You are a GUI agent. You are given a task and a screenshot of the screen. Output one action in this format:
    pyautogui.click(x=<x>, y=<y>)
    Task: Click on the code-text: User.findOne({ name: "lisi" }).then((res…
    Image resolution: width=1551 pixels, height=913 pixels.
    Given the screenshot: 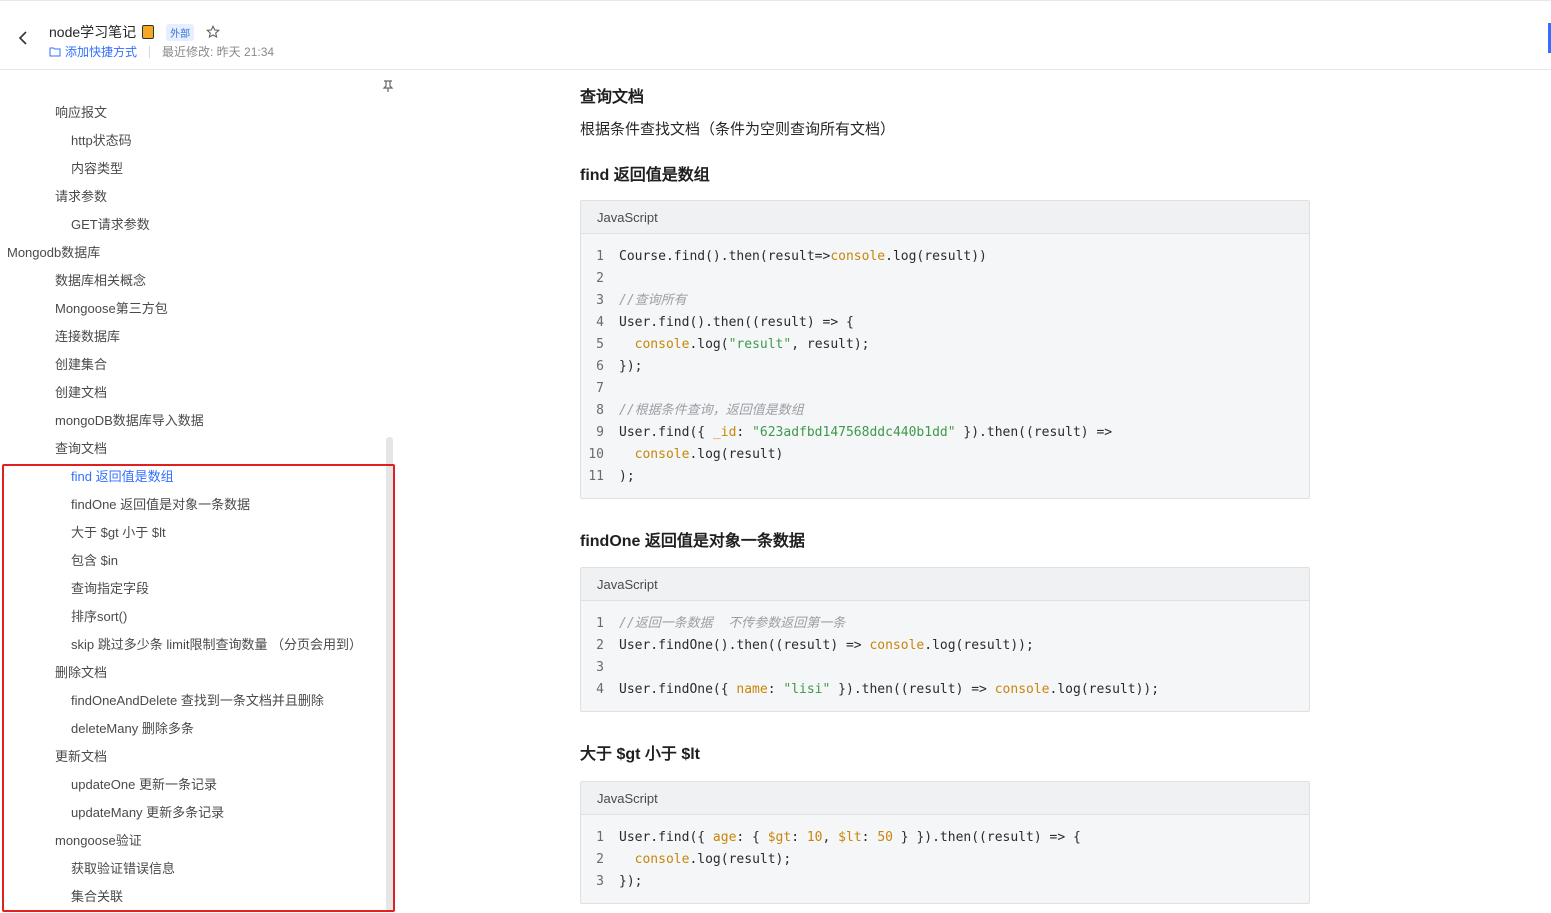 What is the action you would take?
    pyautogui.click(x=889, y=689)
    